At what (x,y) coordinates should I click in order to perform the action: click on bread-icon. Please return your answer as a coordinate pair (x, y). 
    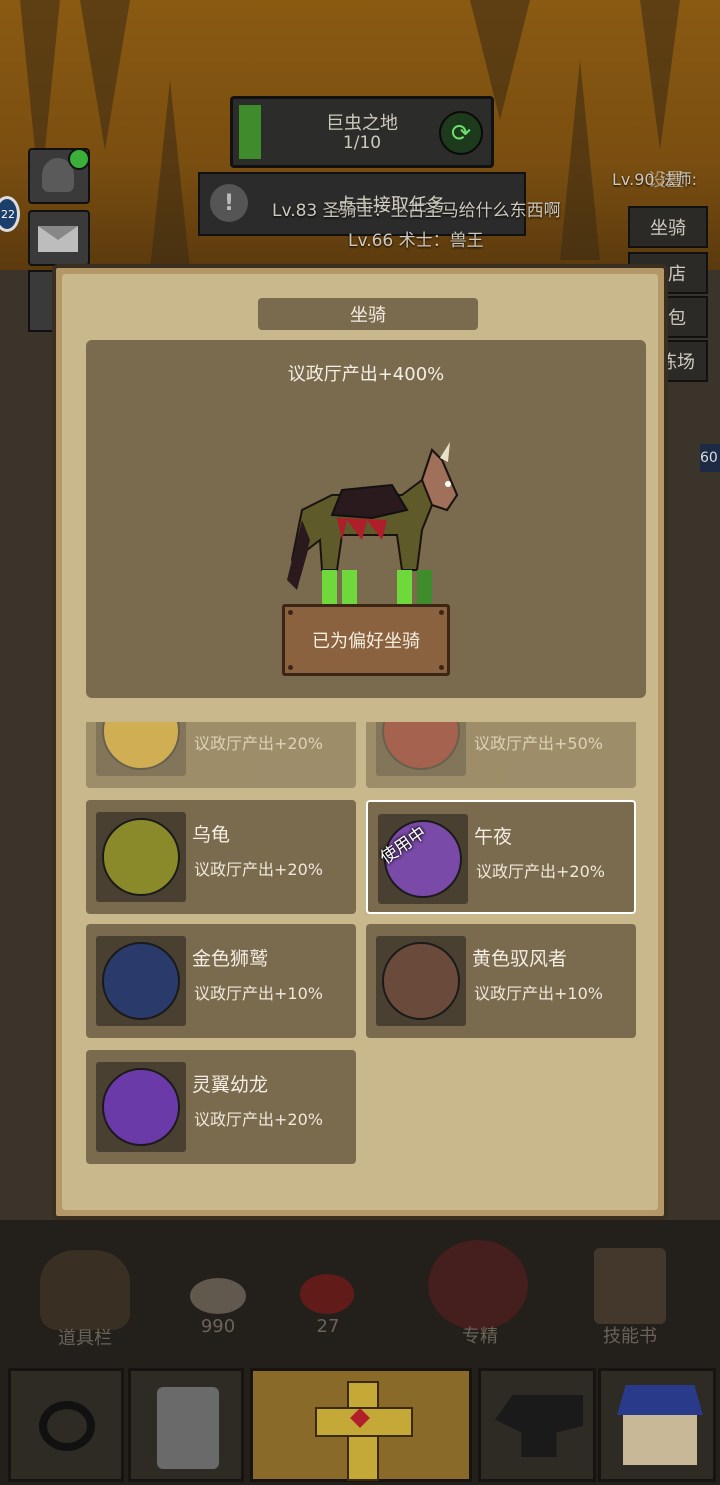
    Looking at the image, I should click on (218, 1296).